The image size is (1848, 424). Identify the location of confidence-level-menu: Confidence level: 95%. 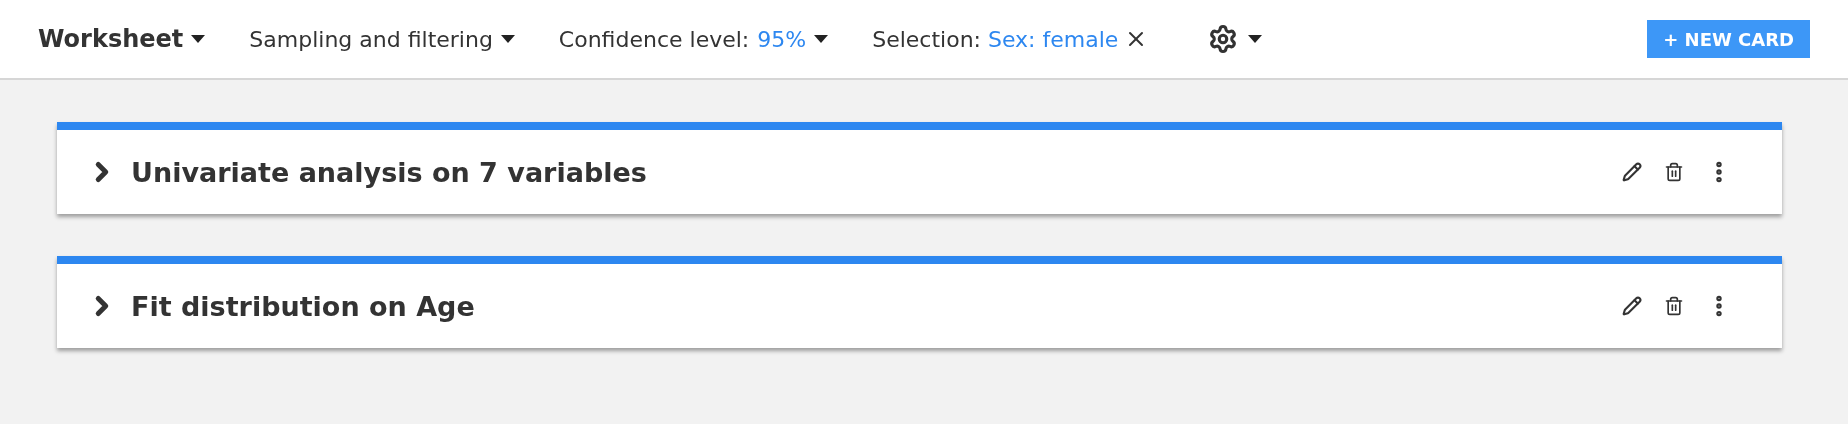
(693, 39).